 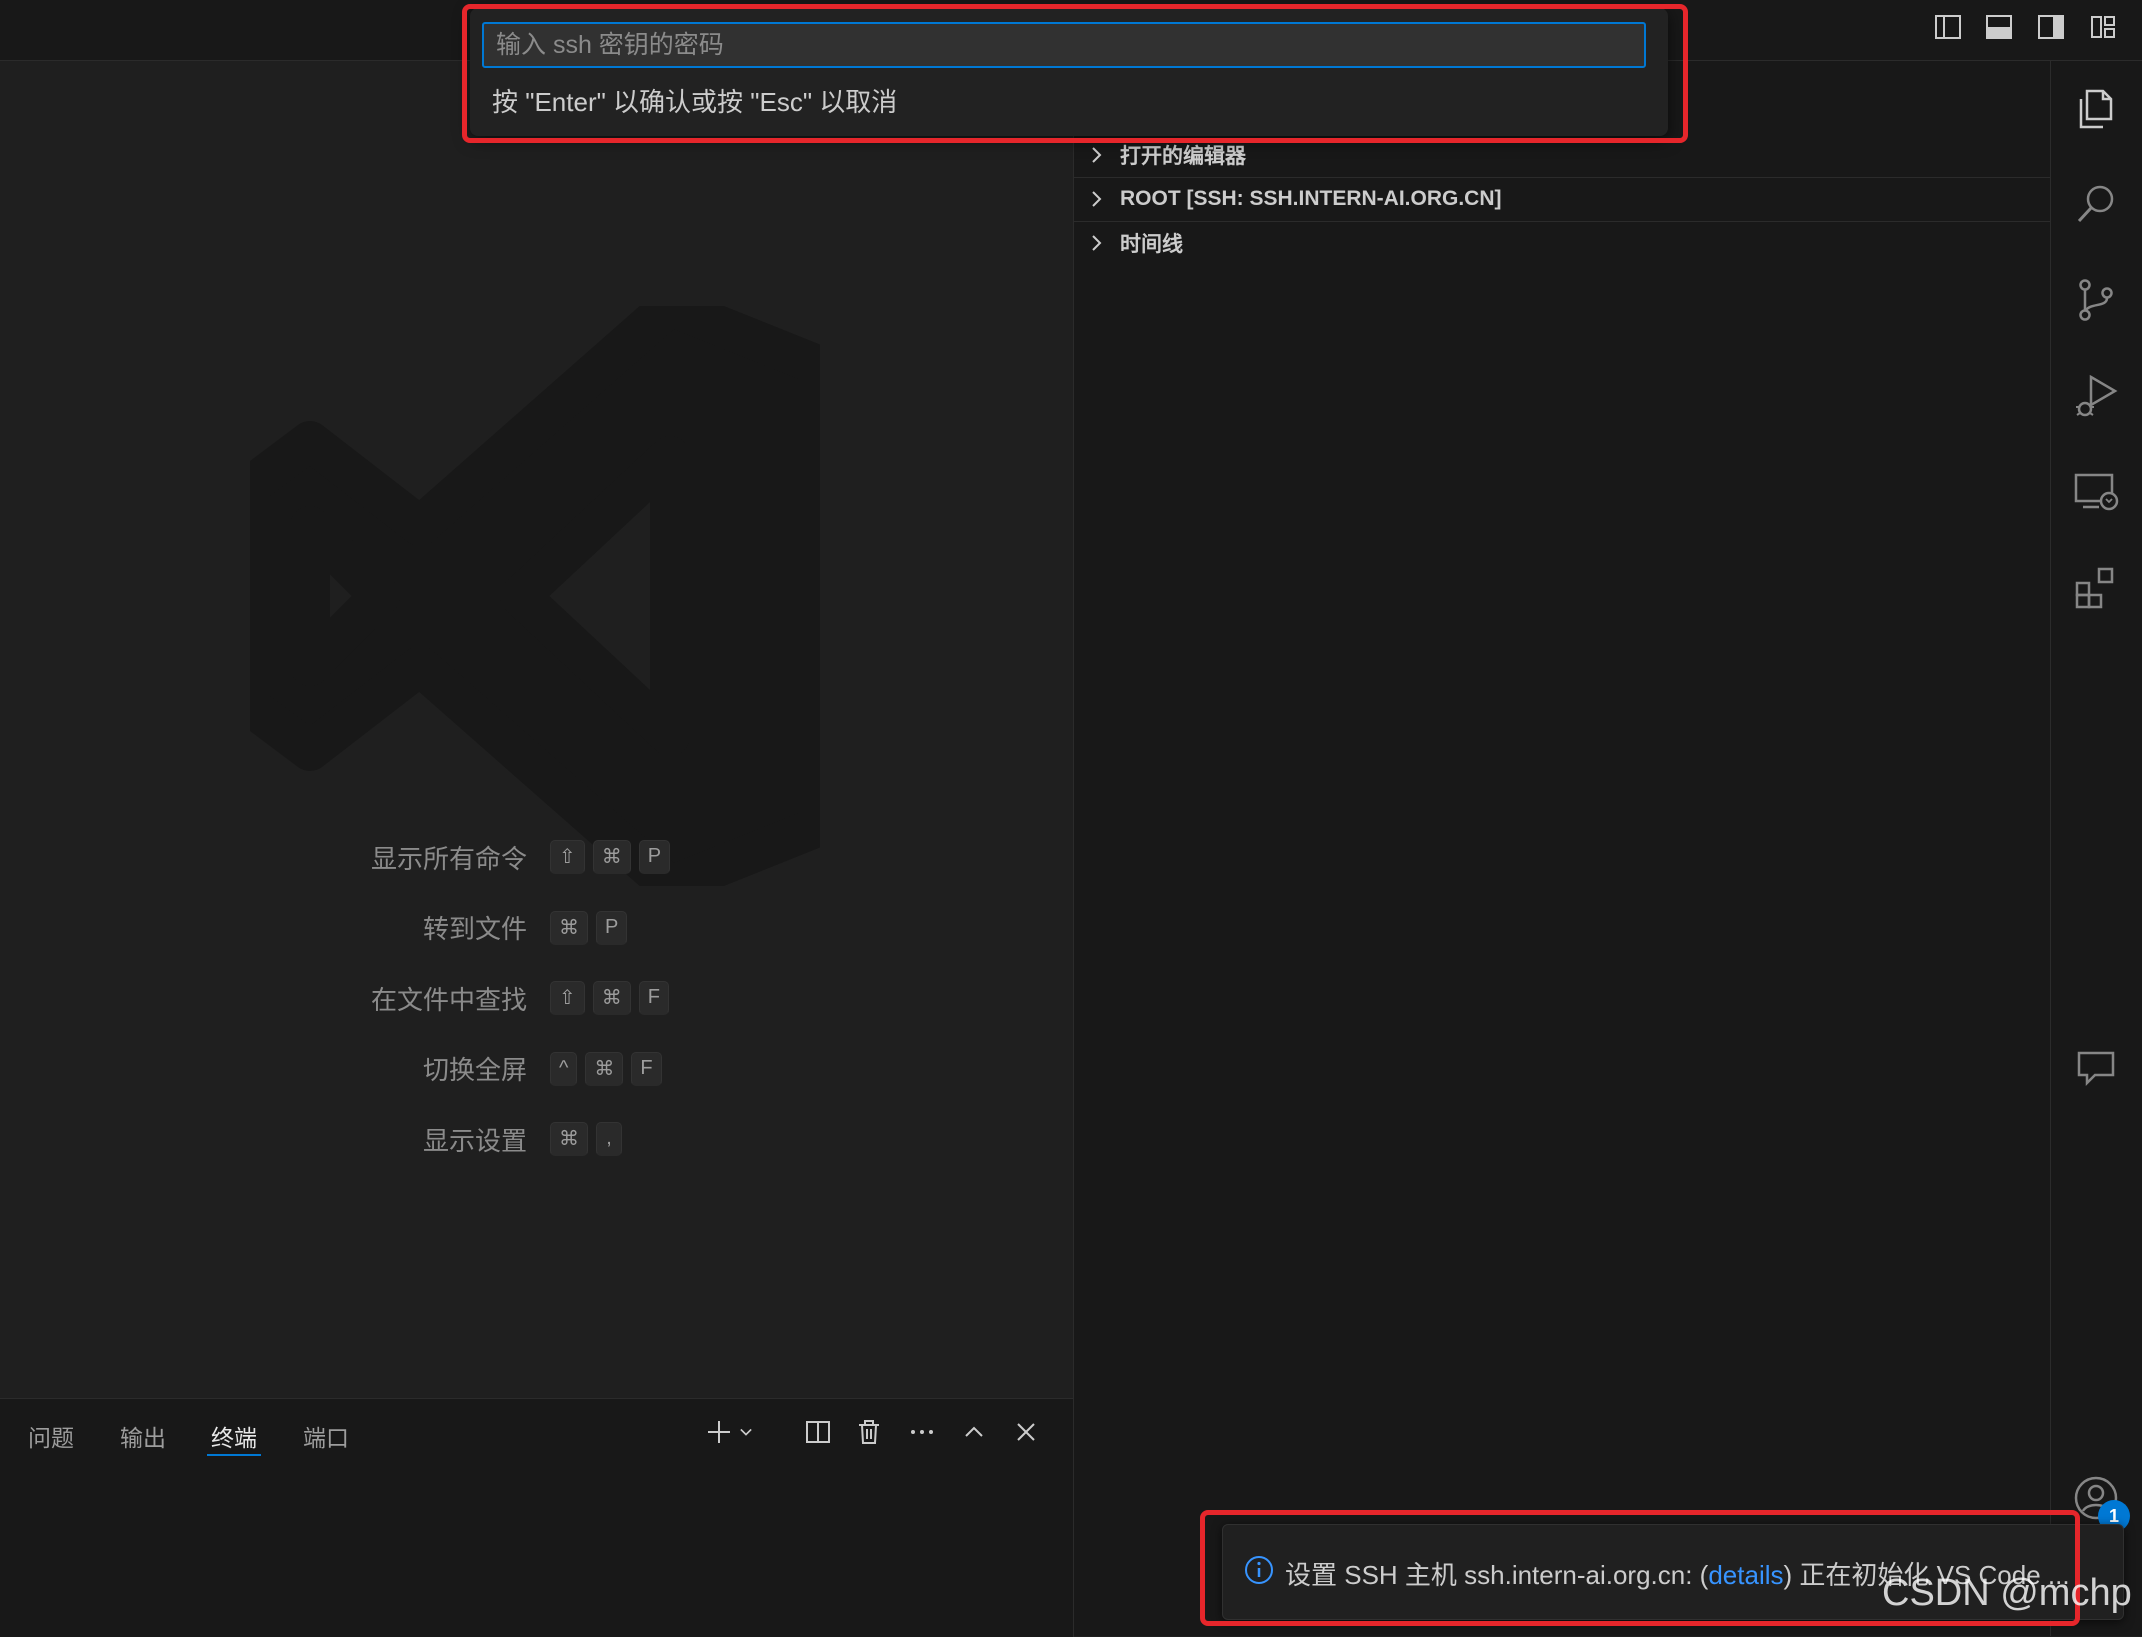 I want to click on shortcut-keys: ⌘,, so click(x=586, y=1139).